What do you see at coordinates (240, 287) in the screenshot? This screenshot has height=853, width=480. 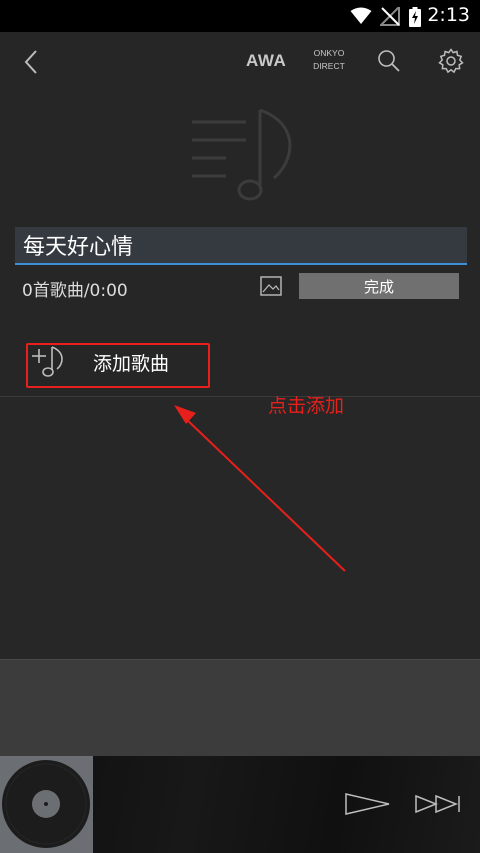 I see `playlist-meta-row: 0首歌曲/0:00 完成` at bounding box center [240, 287].